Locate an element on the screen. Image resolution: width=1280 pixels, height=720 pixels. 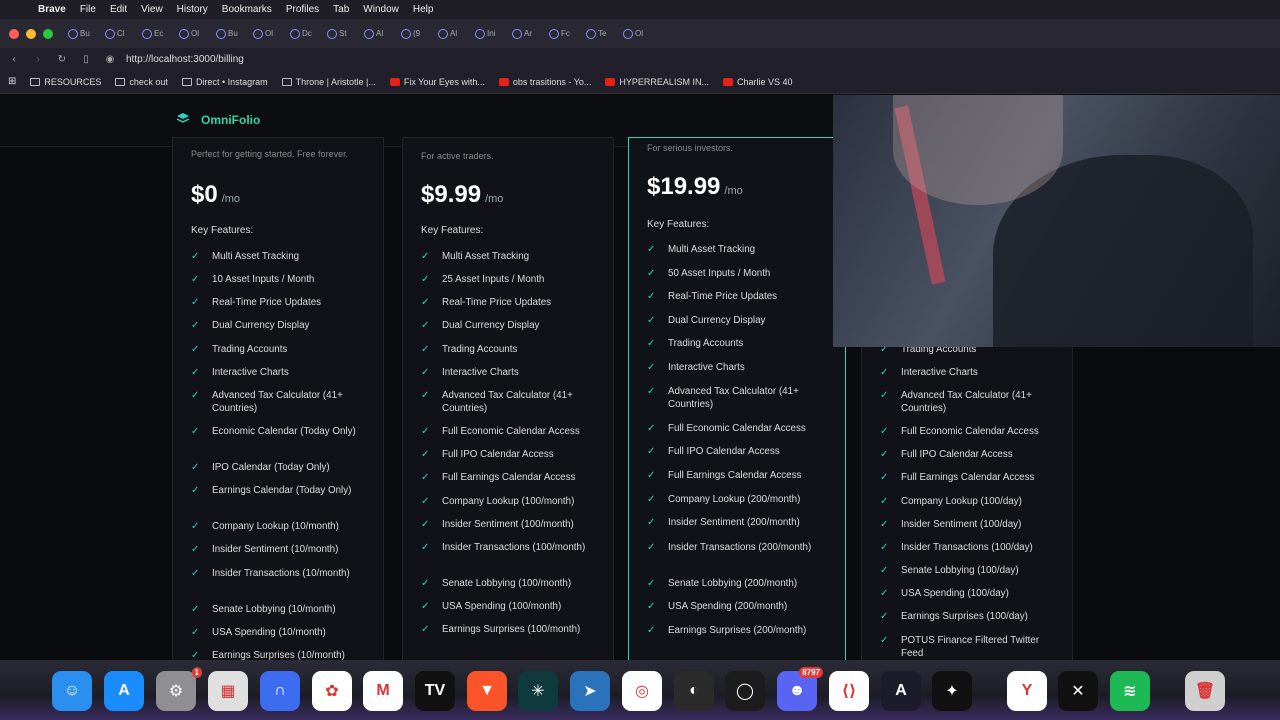
notification-badge: 1 is located at coordinates (196, 672).